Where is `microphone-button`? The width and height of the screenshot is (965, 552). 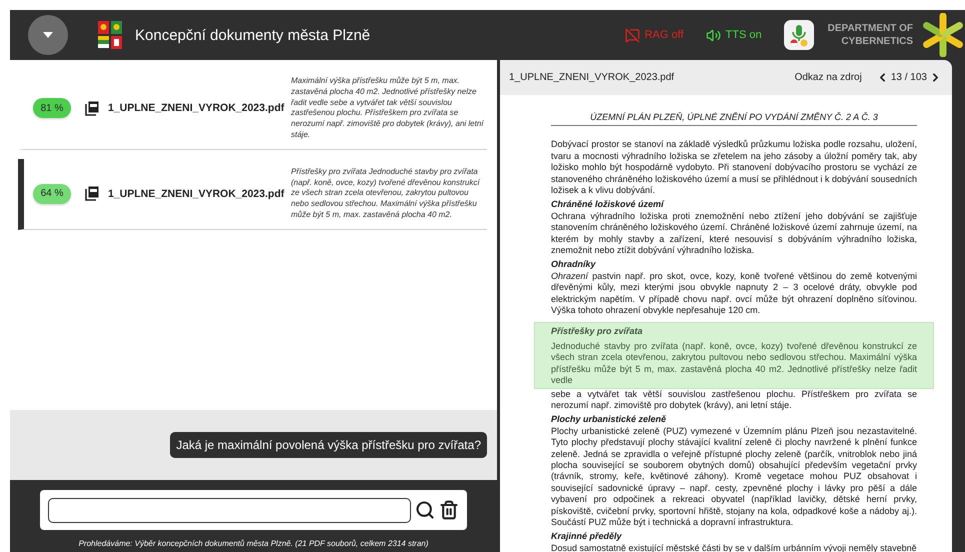
microphone-button is located at coordinates (799, 35).